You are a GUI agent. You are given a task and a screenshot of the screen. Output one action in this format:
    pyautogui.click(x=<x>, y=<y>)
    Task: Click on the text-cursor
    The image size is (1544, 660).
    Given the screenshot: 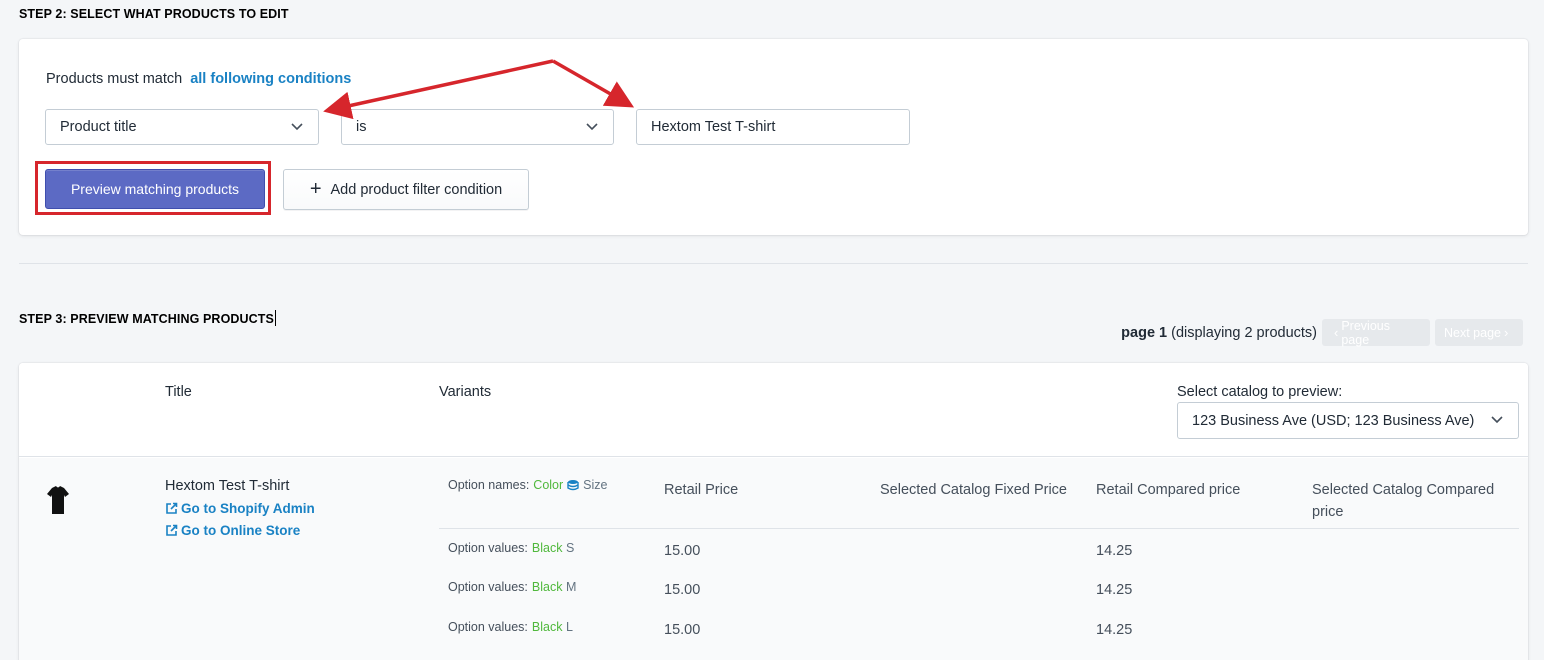 What is the action you would take?
    pyautogui.click(x=275, y=318)
    